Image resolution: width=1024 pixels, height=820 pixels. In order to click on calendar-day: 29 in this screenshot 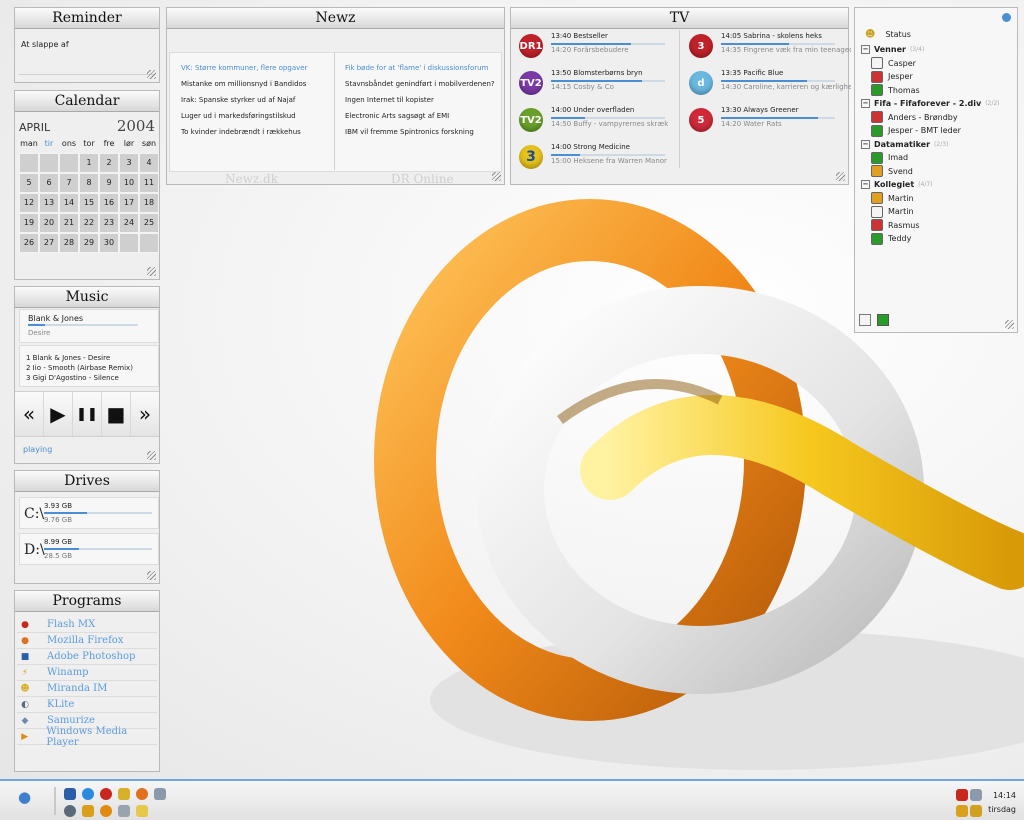, I will do `click(89, 243)`.